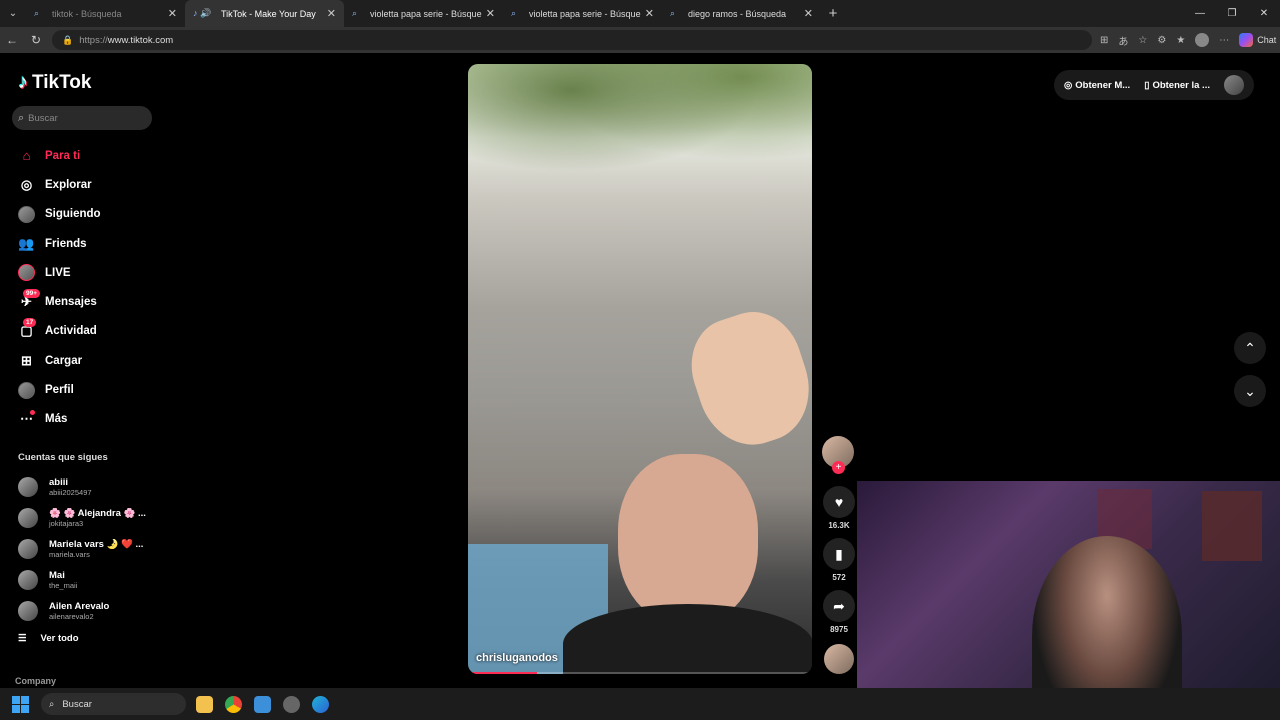 The width and height of the screenshot is (1280, 720). What do you see at coordinates (268, 13) in the screenshot?
I see `tab-label: TikTok - Make Your Day` at bounding box center [268, 13].